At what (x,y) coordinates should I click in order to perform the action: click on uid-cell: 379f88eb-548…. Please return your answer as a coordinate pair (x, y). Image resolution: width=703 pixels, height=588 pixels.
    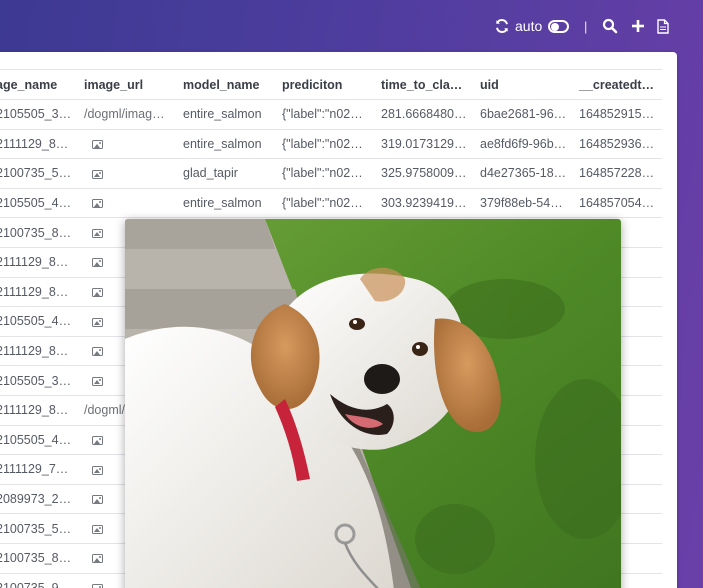
    Looking at the image, I should click on (523, 202).